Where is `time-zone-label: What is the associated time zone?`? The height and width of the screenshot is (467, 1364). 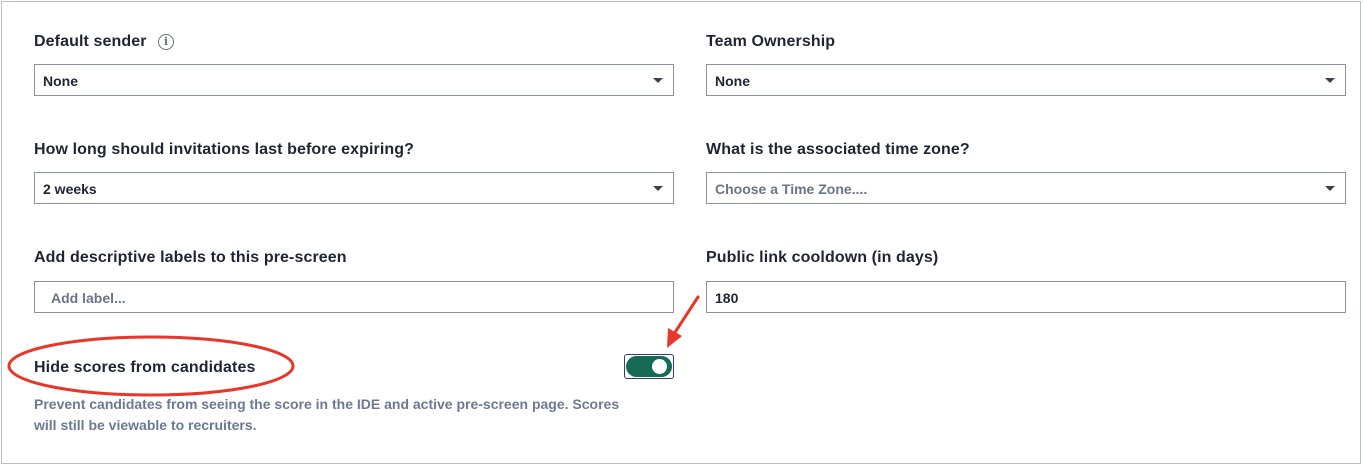
time-zone-label: What is the associated time zone? is located at coordinates (838, 149).